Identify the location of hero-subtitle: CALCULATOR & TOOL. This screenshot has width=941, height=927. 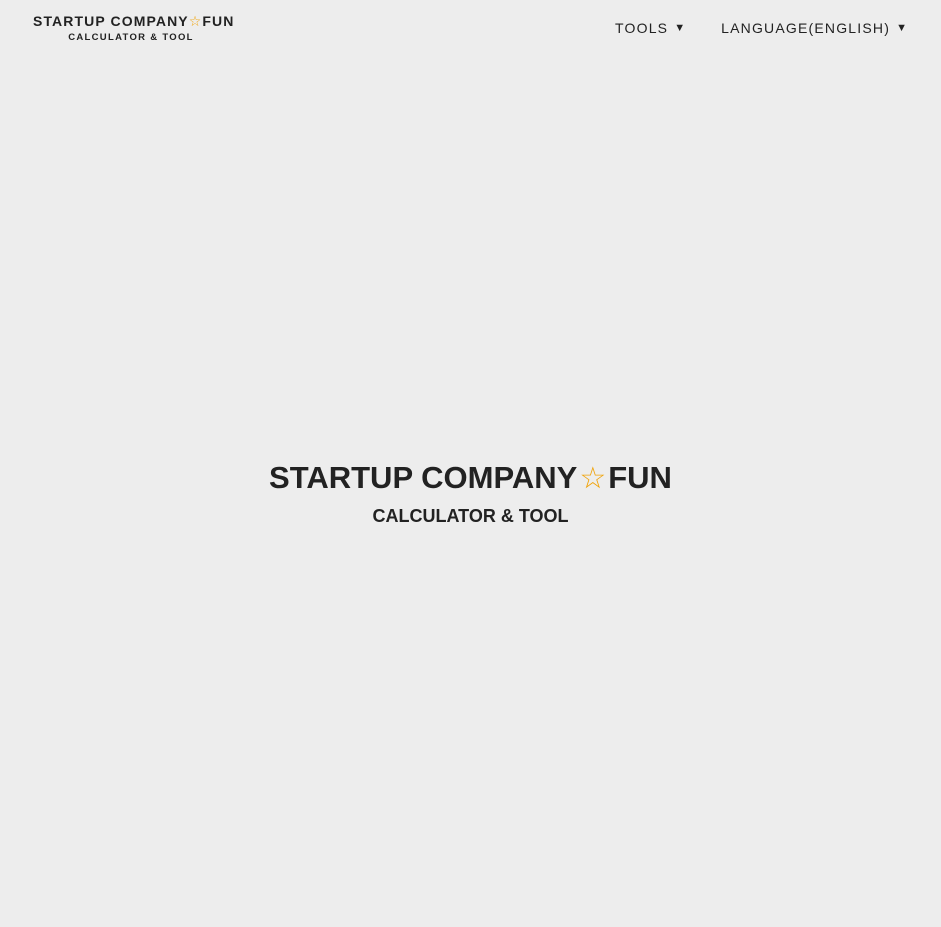
(470, 516).